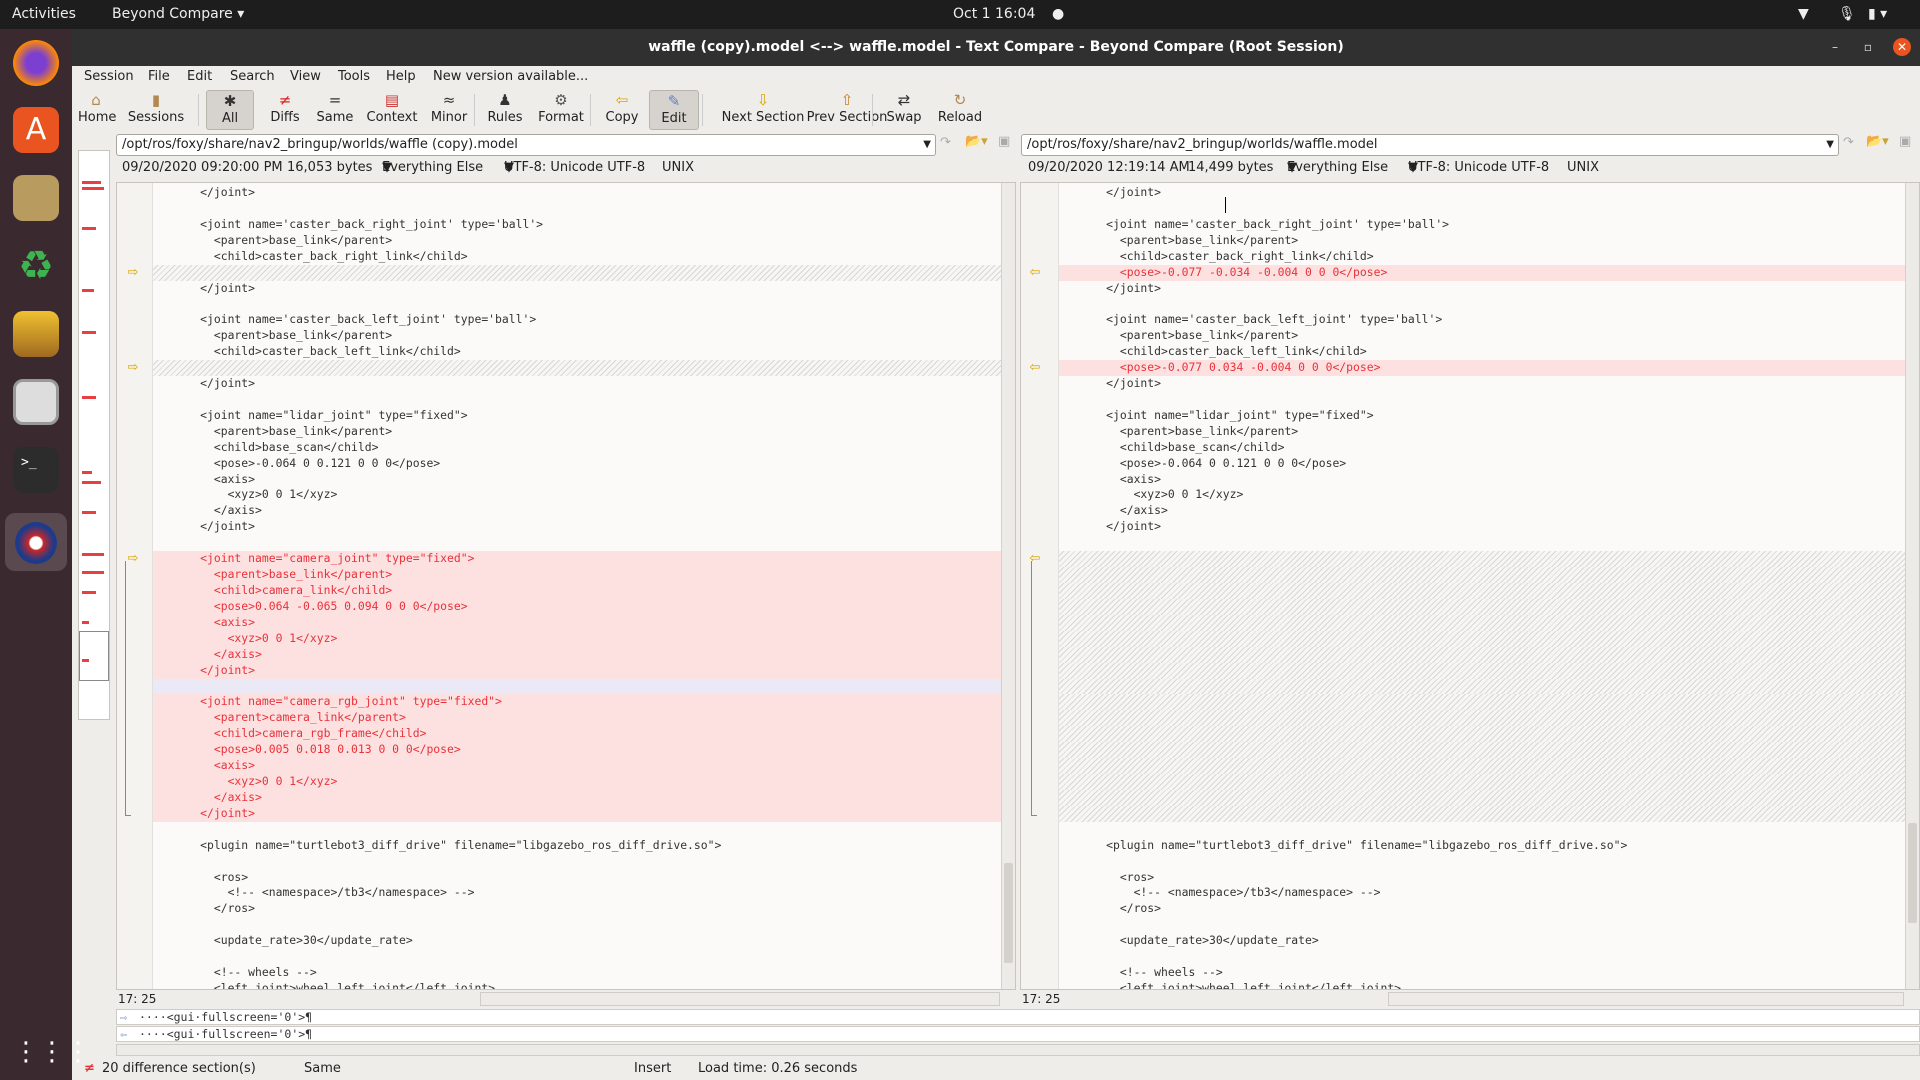  I want to click on code-line: <child>caster_back_right_link</child>, so click(577, 257).